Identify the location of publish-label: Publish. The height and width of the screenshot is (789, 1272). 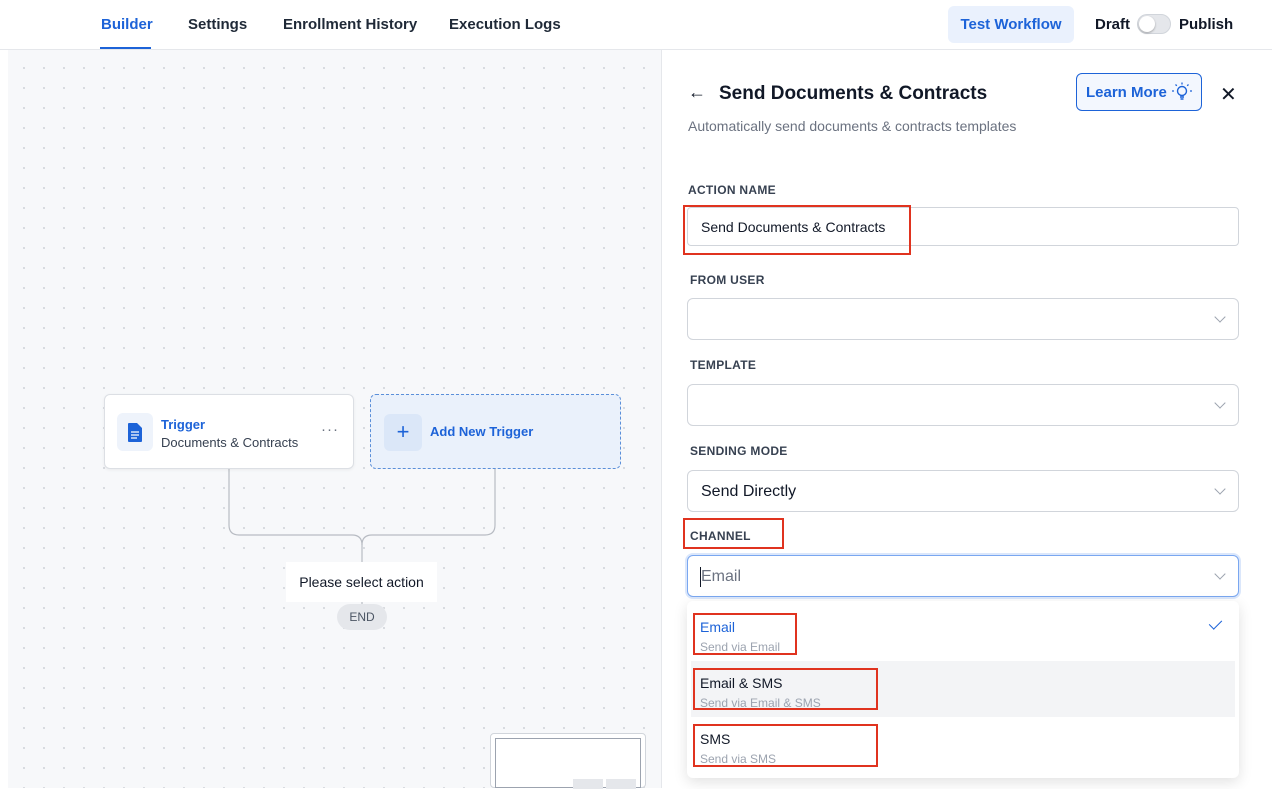
(1206, 24).